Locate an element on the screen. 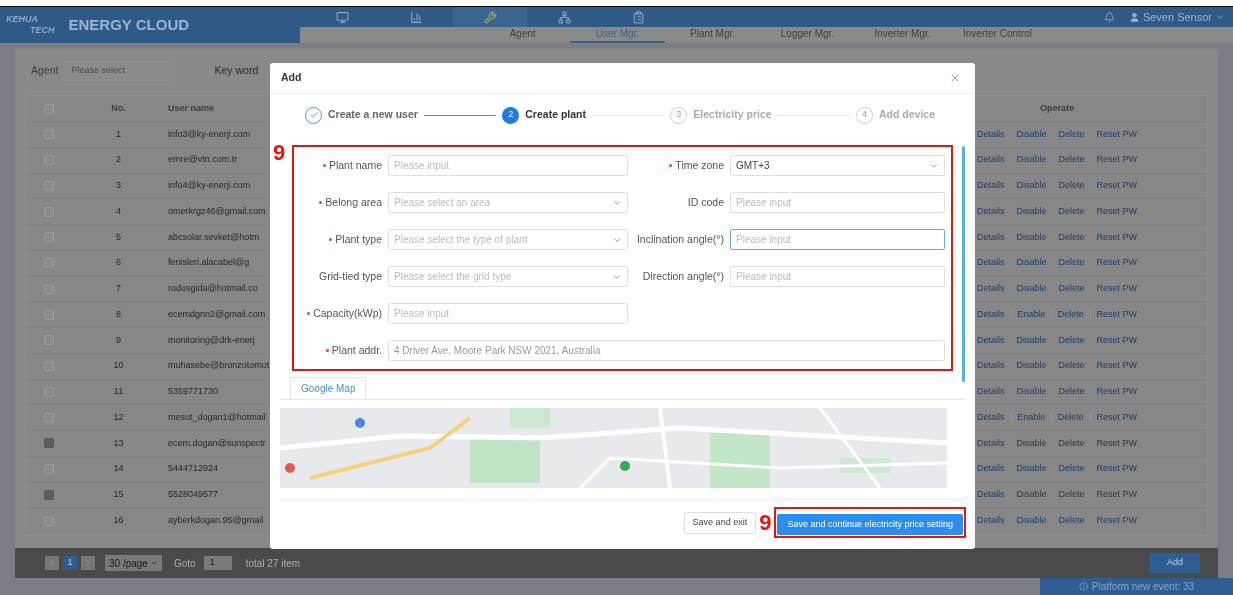  agent-select: Please select is located at coordinates (119, 71).